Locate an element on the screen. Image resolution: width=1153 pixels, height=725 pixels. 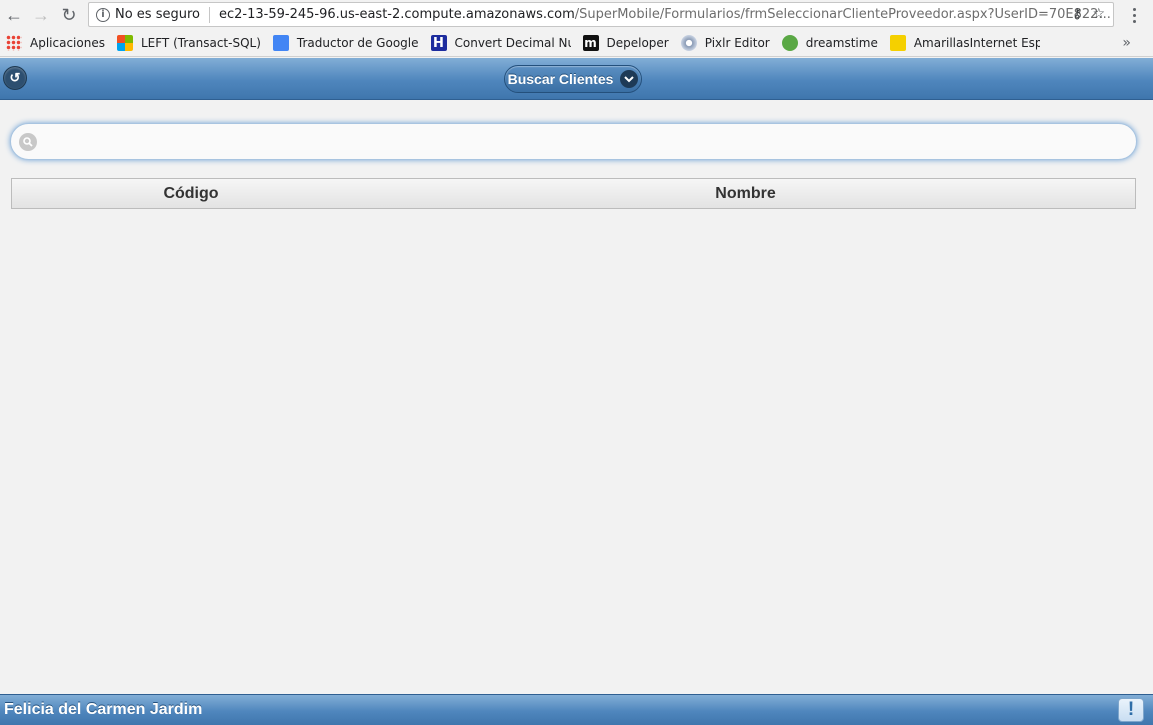
bookmark-traductor-de-google: Traductor de Google is located at coordinates (345, 43).